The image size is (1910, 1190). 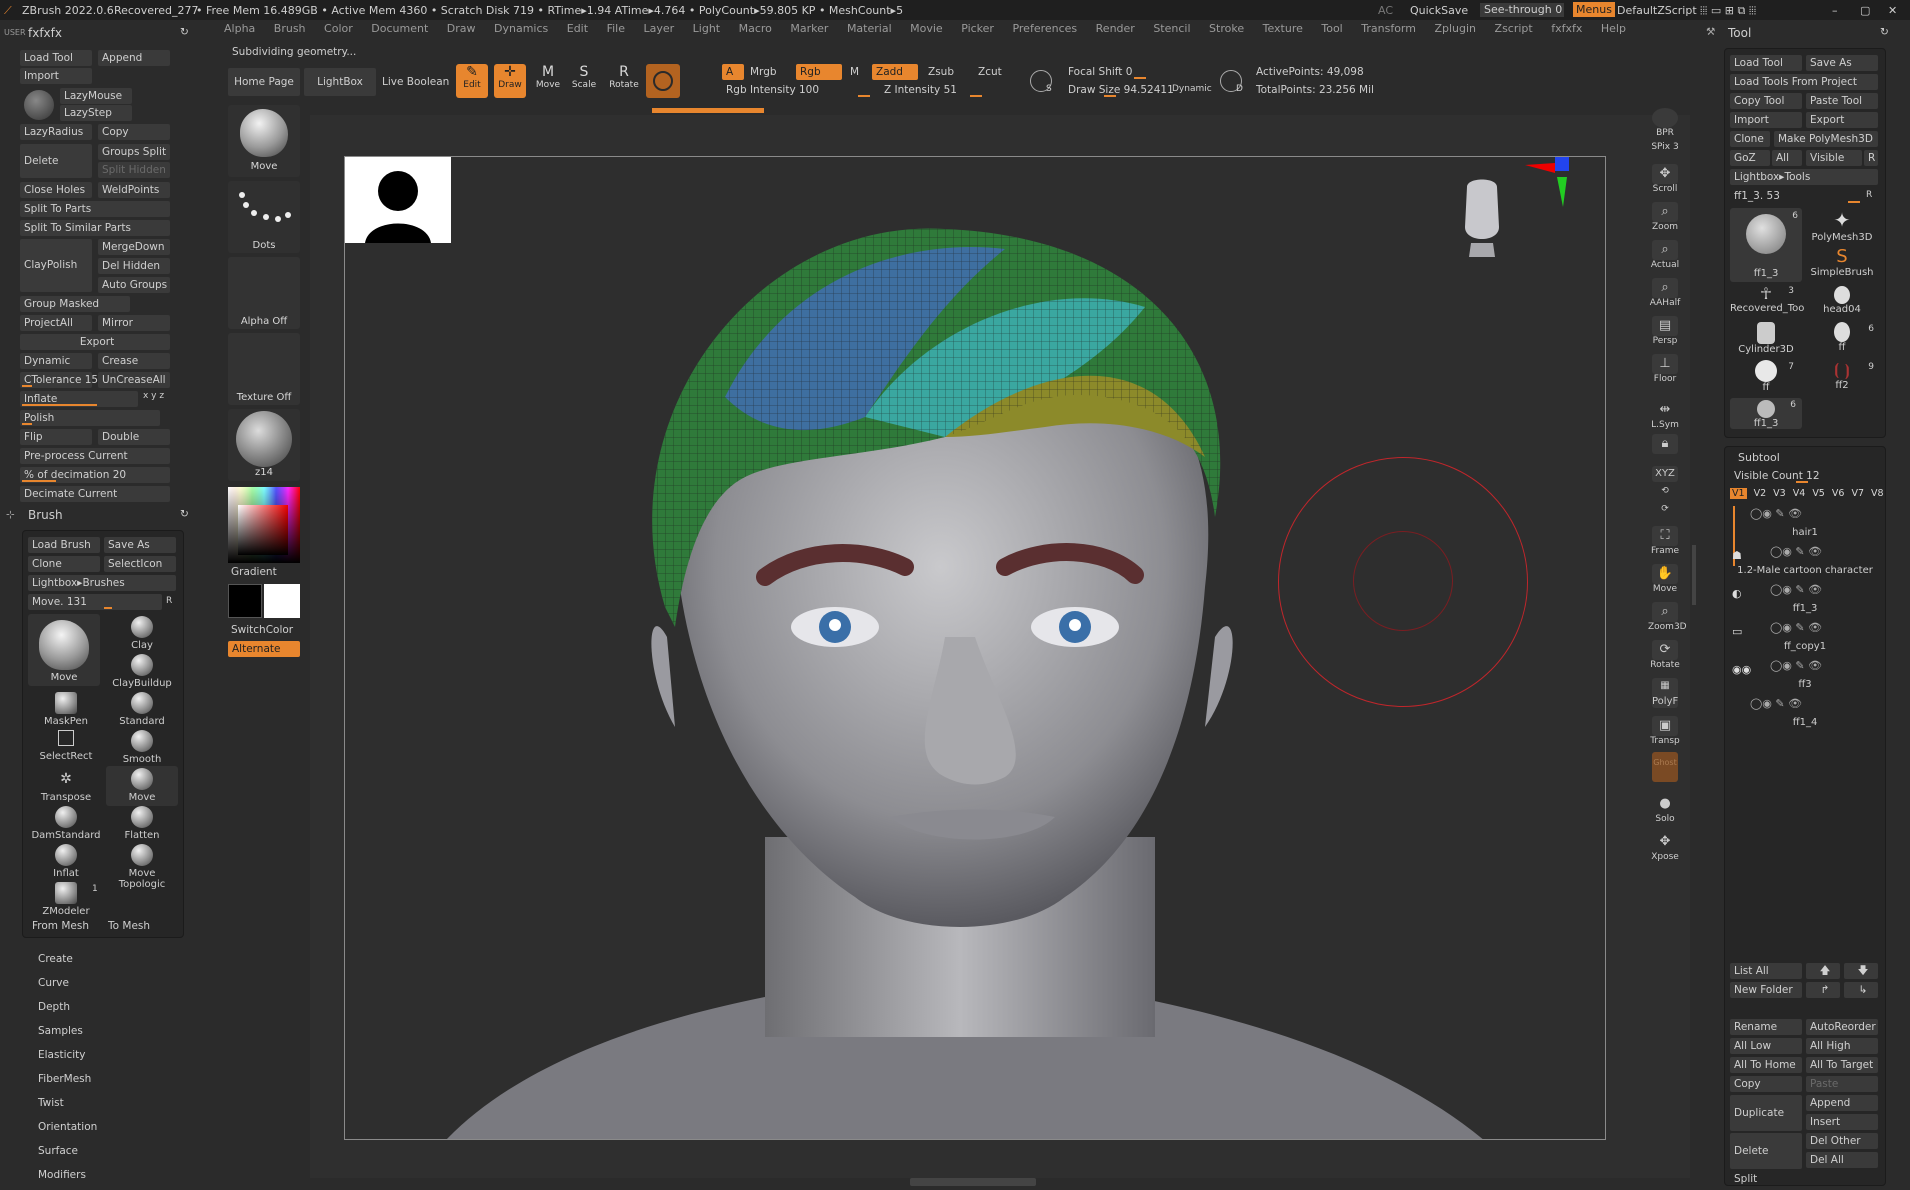 What do you see at coordinates (1779, 493) in the screenshot?
I see `version-tab-v3: V3` at bounding box center [1779, 493].